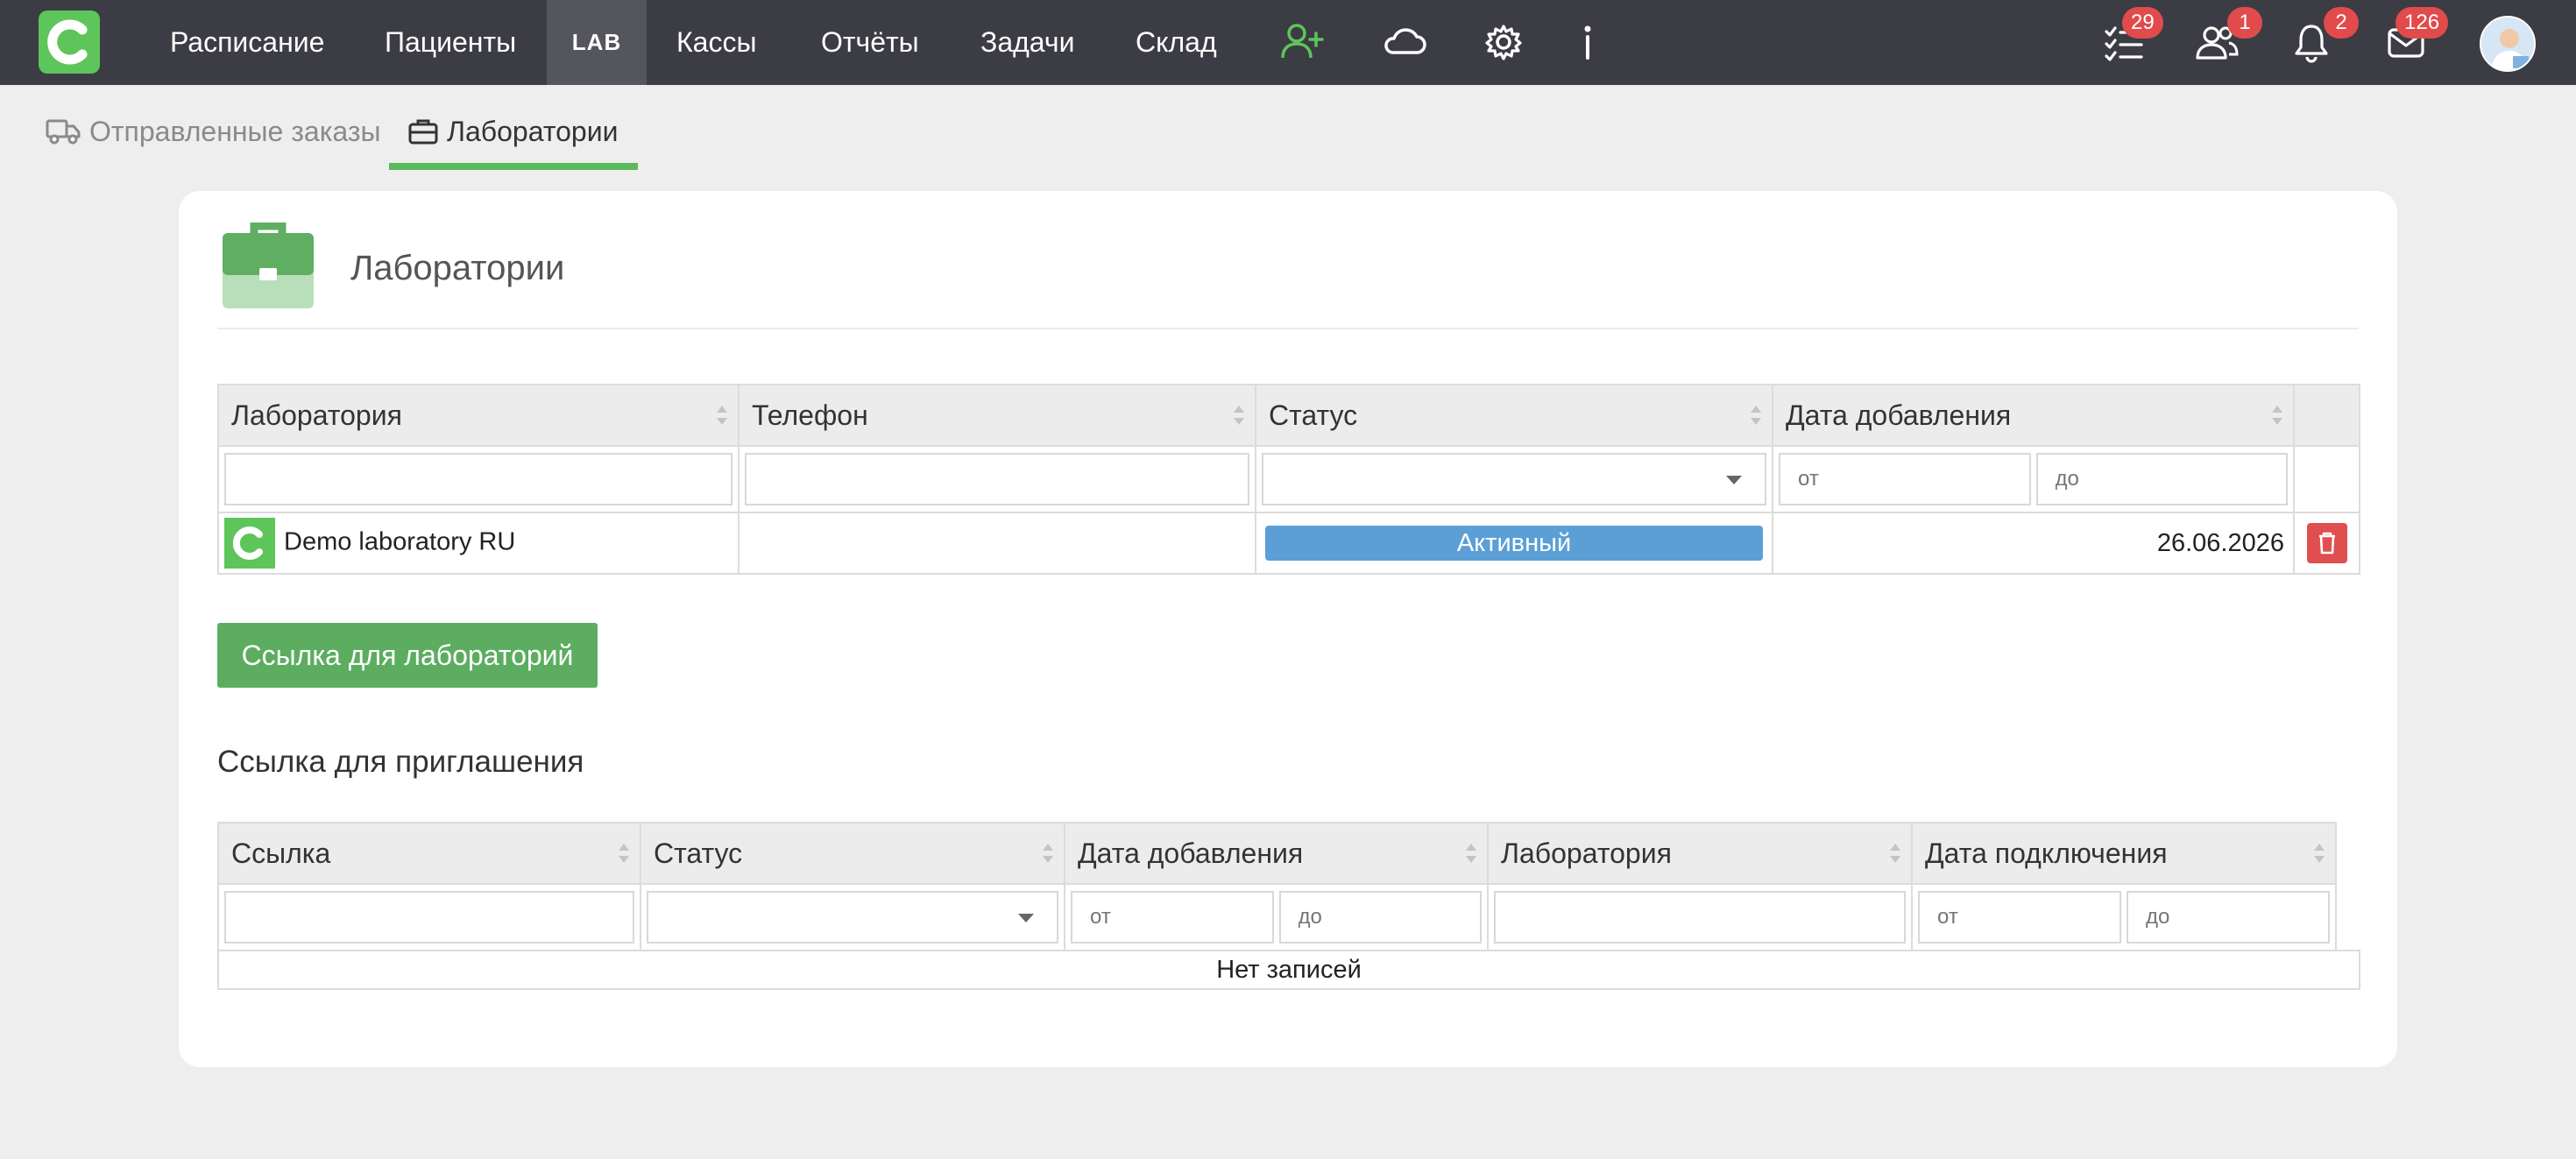 This screenshot has height=1159, width=2576. Describe the element at coordinates (2228, 917) in the screenshot. I see `filter-connection-to-input` at that location.